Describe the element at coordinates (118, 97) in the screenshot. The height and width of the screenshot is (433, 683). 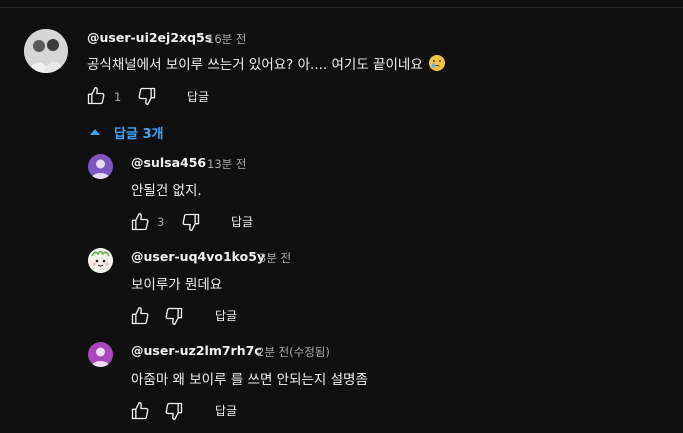
I see `like-count: 1` at that location.